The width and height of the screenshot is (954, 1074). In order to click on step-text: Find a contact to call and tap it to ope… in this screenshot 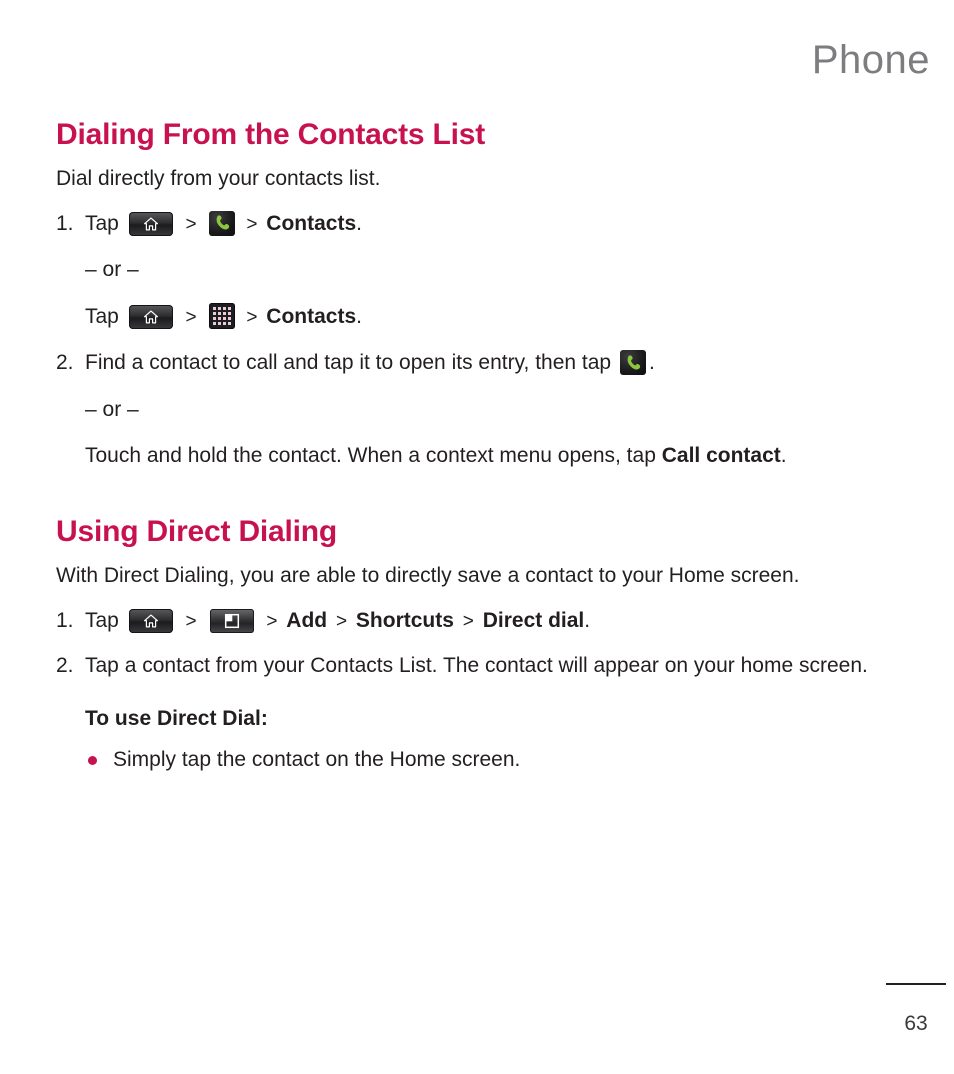, I will do `click(348, 363)`.